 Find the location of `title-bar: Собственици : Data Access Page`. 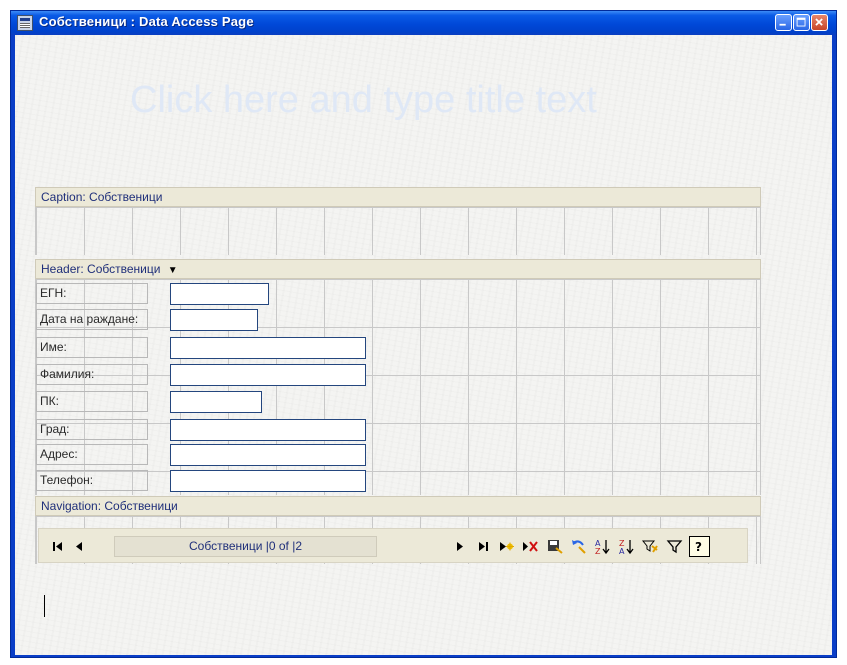

title-bar: Собственици : Data Access Page is located at coordinates (423, 23).